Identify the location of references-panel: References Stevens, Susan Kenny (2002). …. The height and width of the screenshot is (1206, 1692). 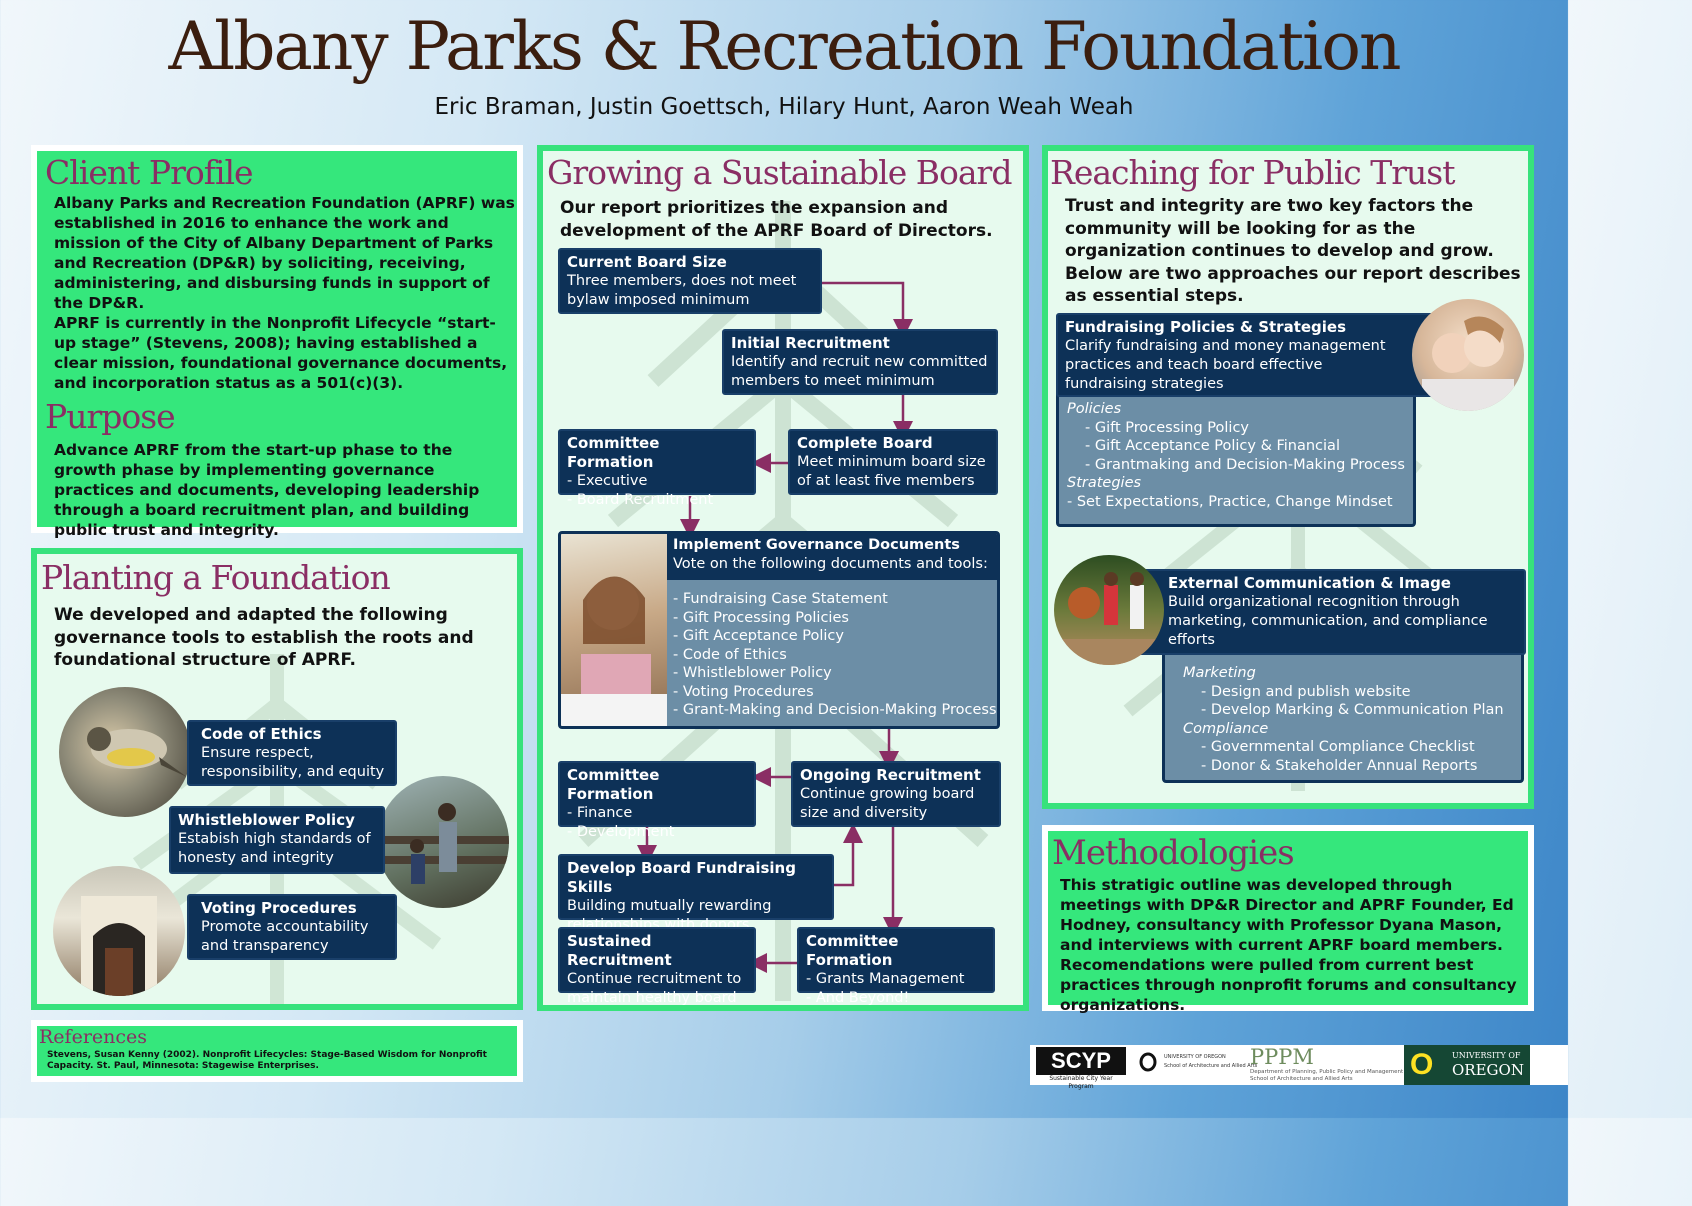
(277, 1051).